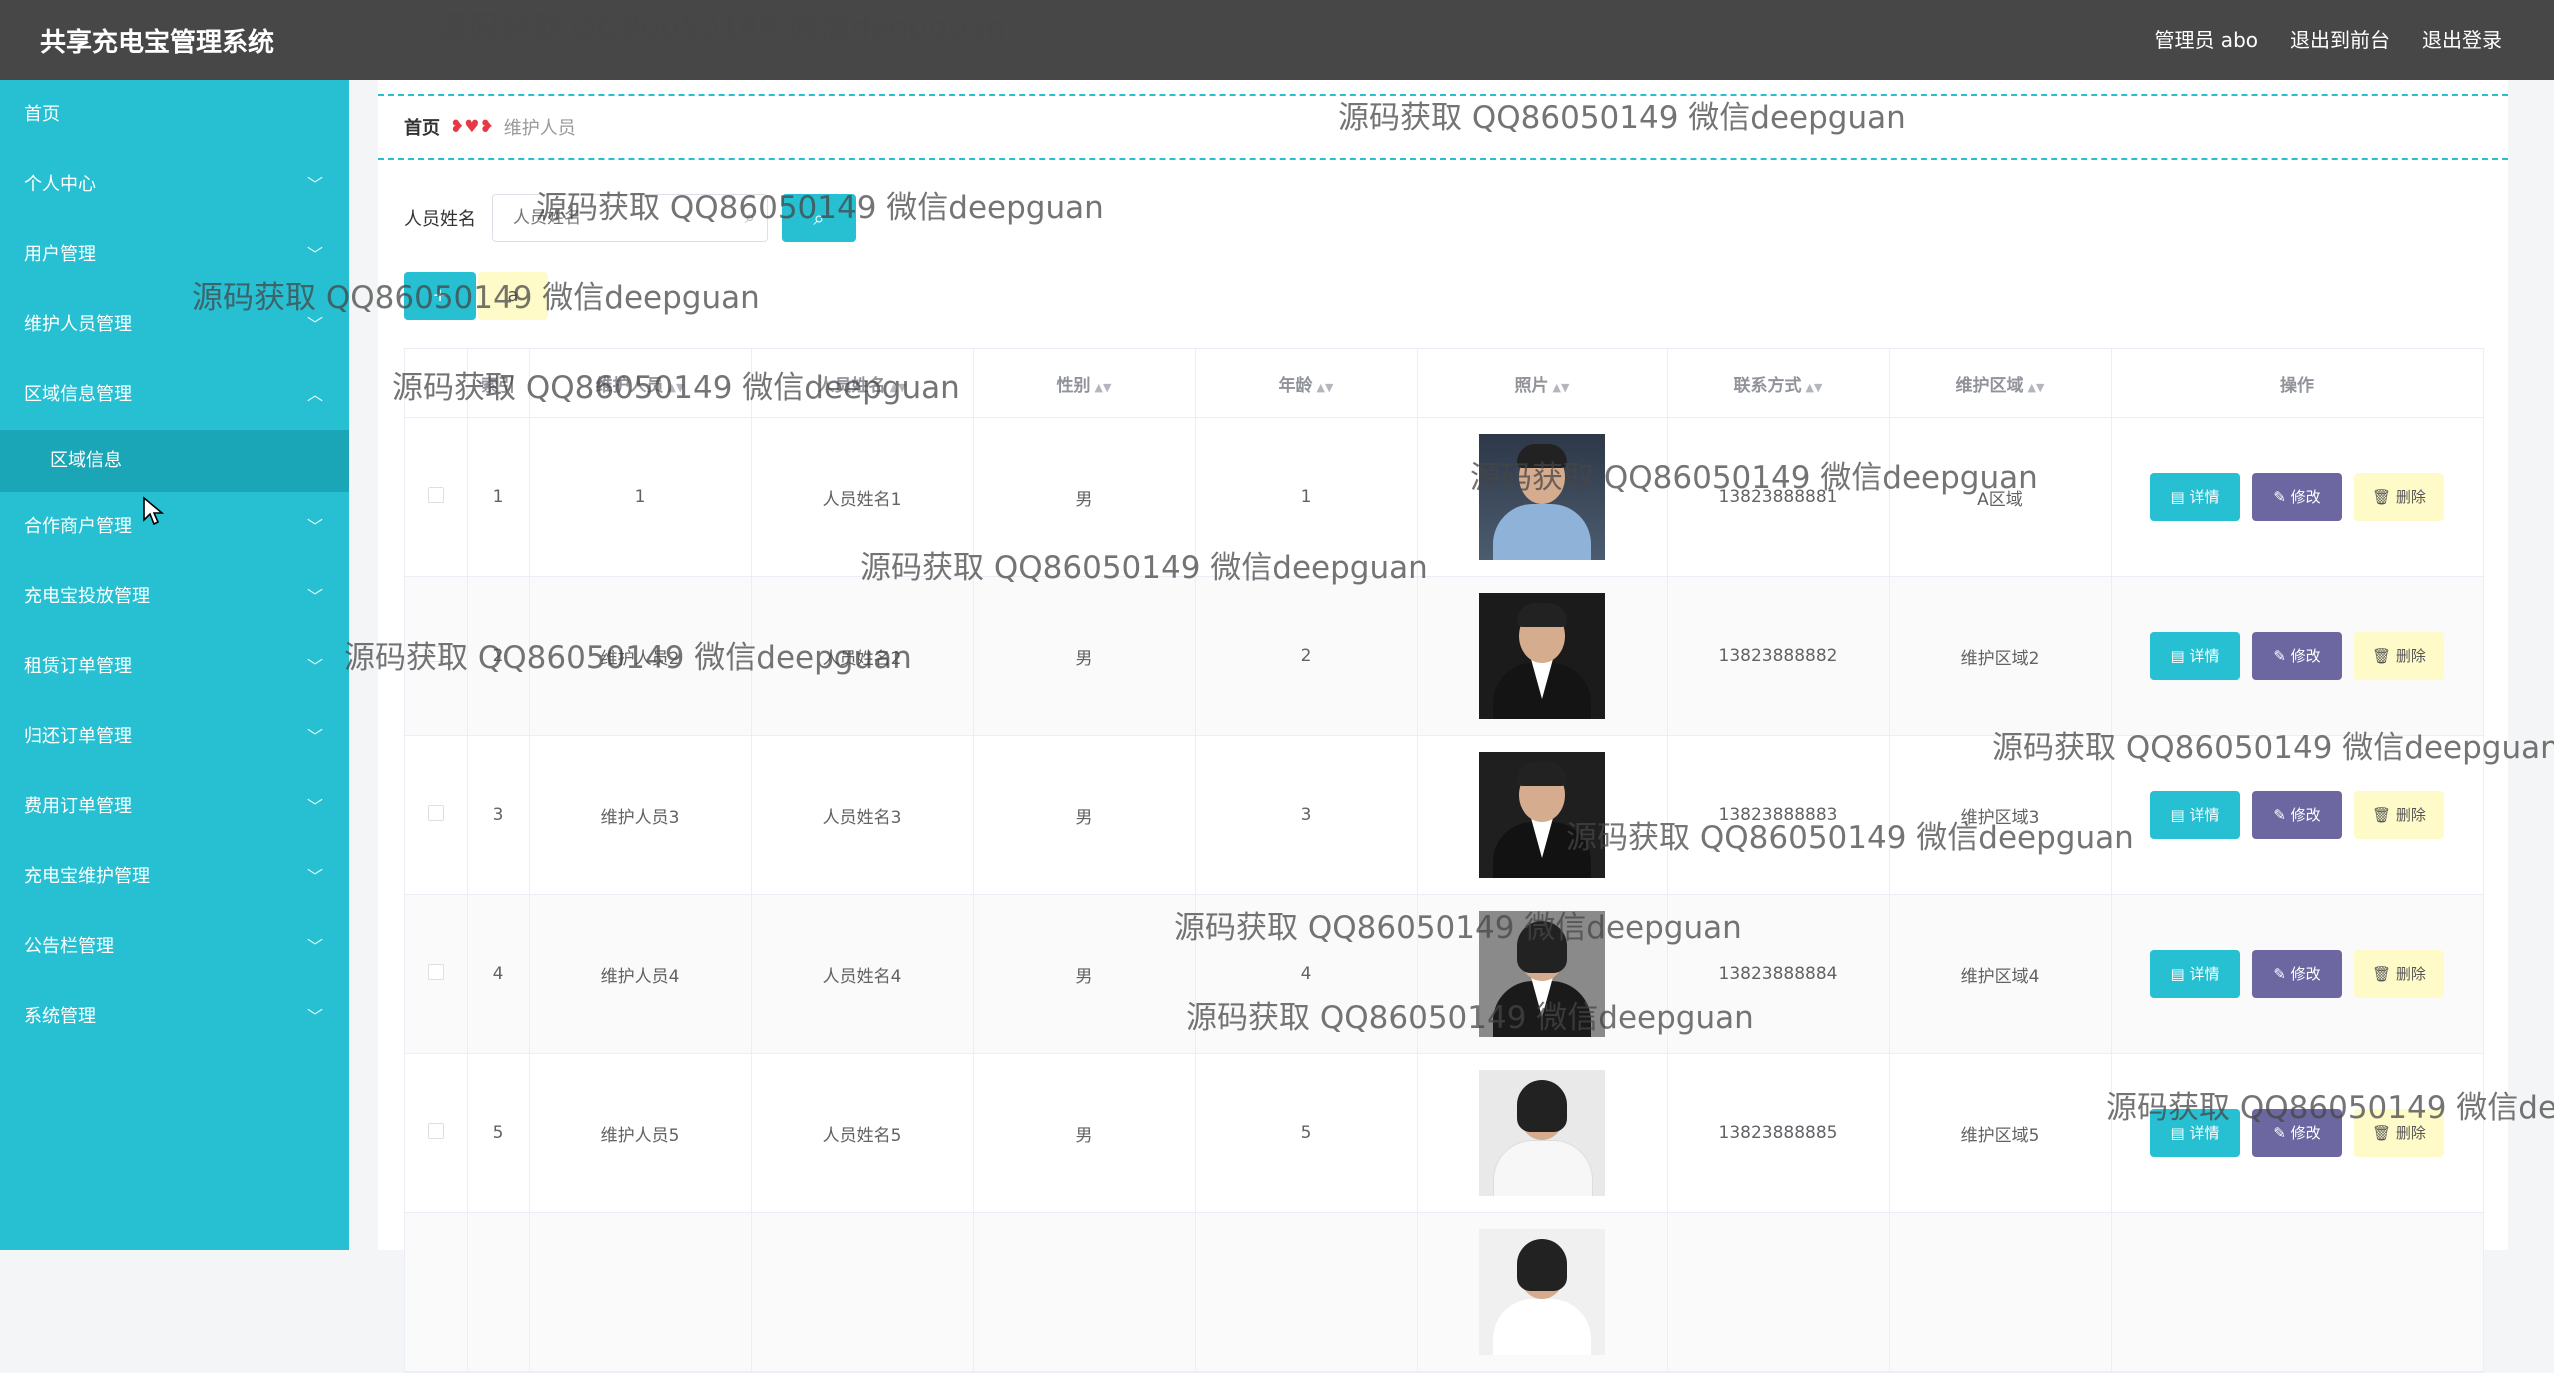 The height and width of the screenshot is (1373, 2554). I want to click on column-header-staff: 维护人员 ▲▼, so click(640, 383).